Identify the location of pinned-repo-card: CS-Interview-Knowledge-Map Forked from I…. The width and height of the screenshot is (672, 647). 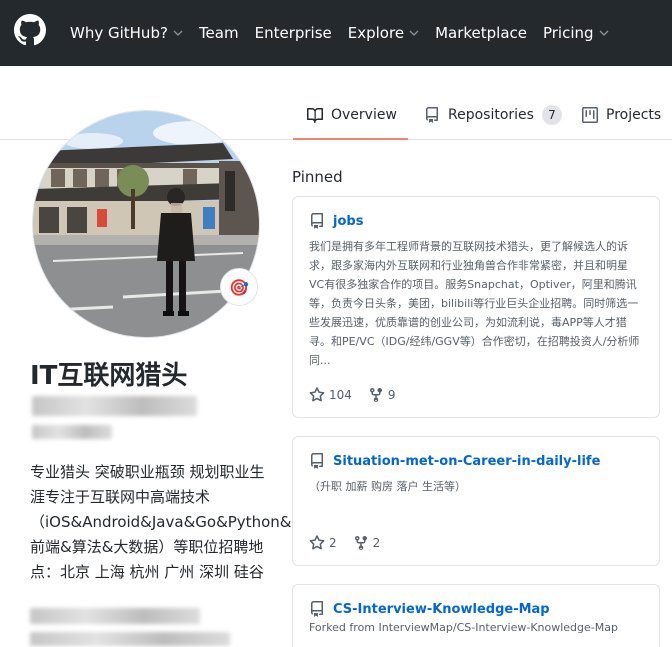
(476, 615).